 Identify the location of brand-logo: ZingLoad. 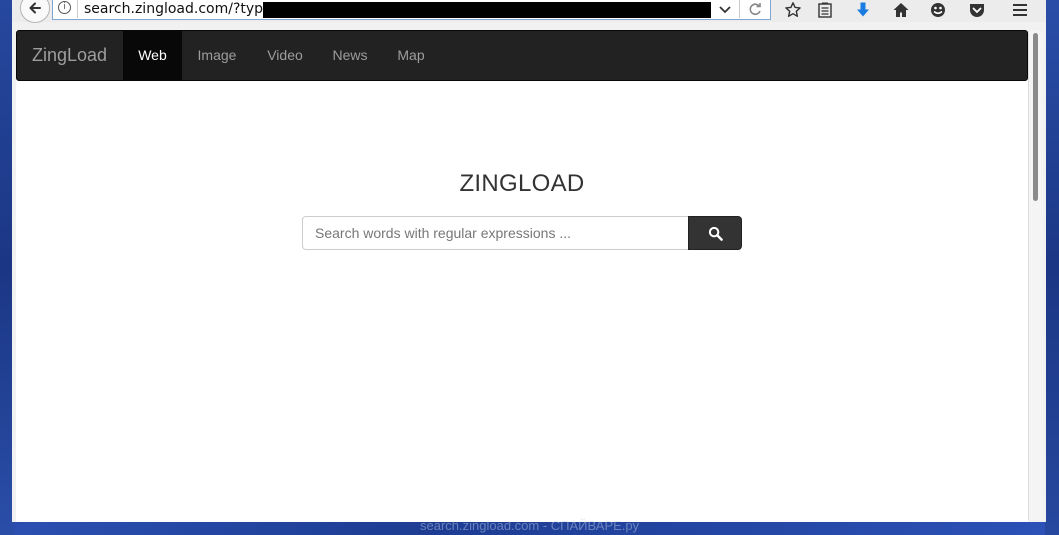
(69, 55).